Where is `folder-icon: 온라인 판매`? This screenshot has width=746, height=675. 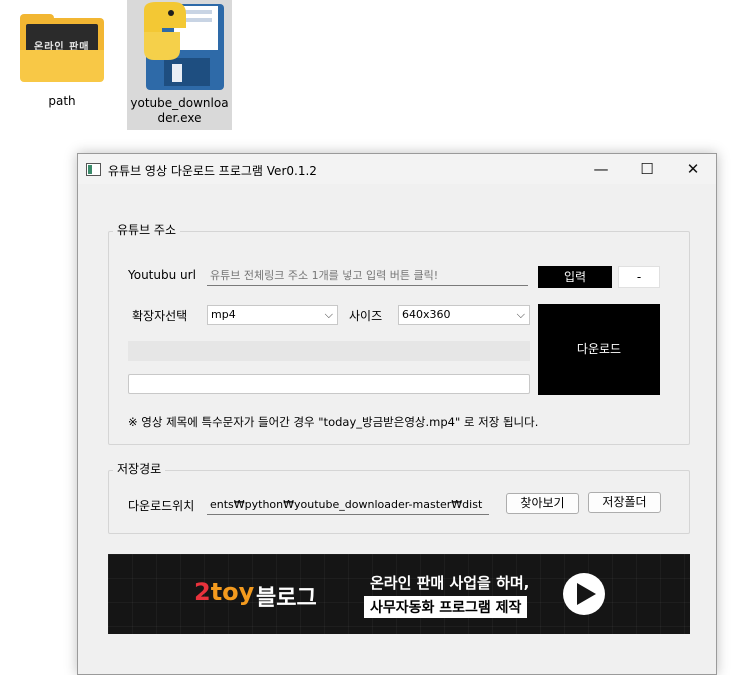
folder-icon: 온라인 판매 is located at coordinates (62, 48).